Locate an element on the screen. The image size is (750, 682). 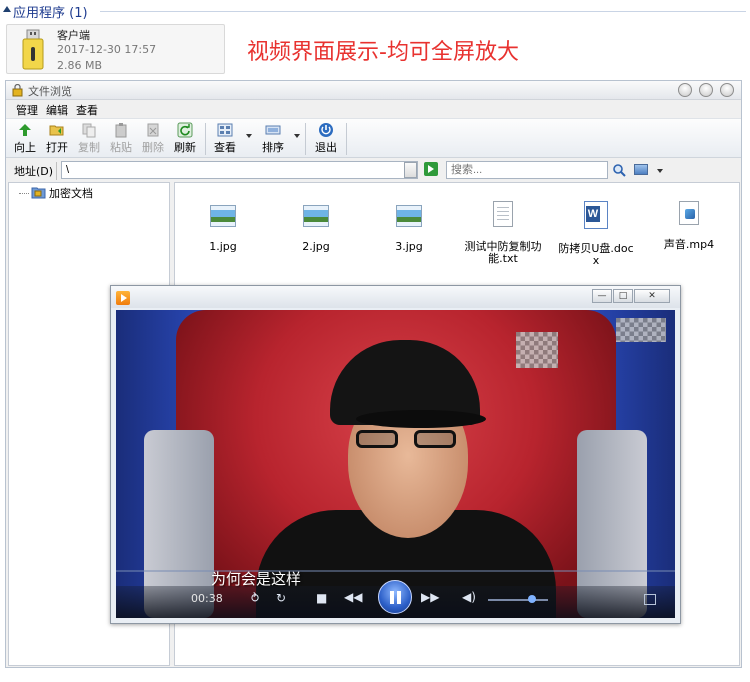
folder-open-icon is located at coordinates (56, 130).